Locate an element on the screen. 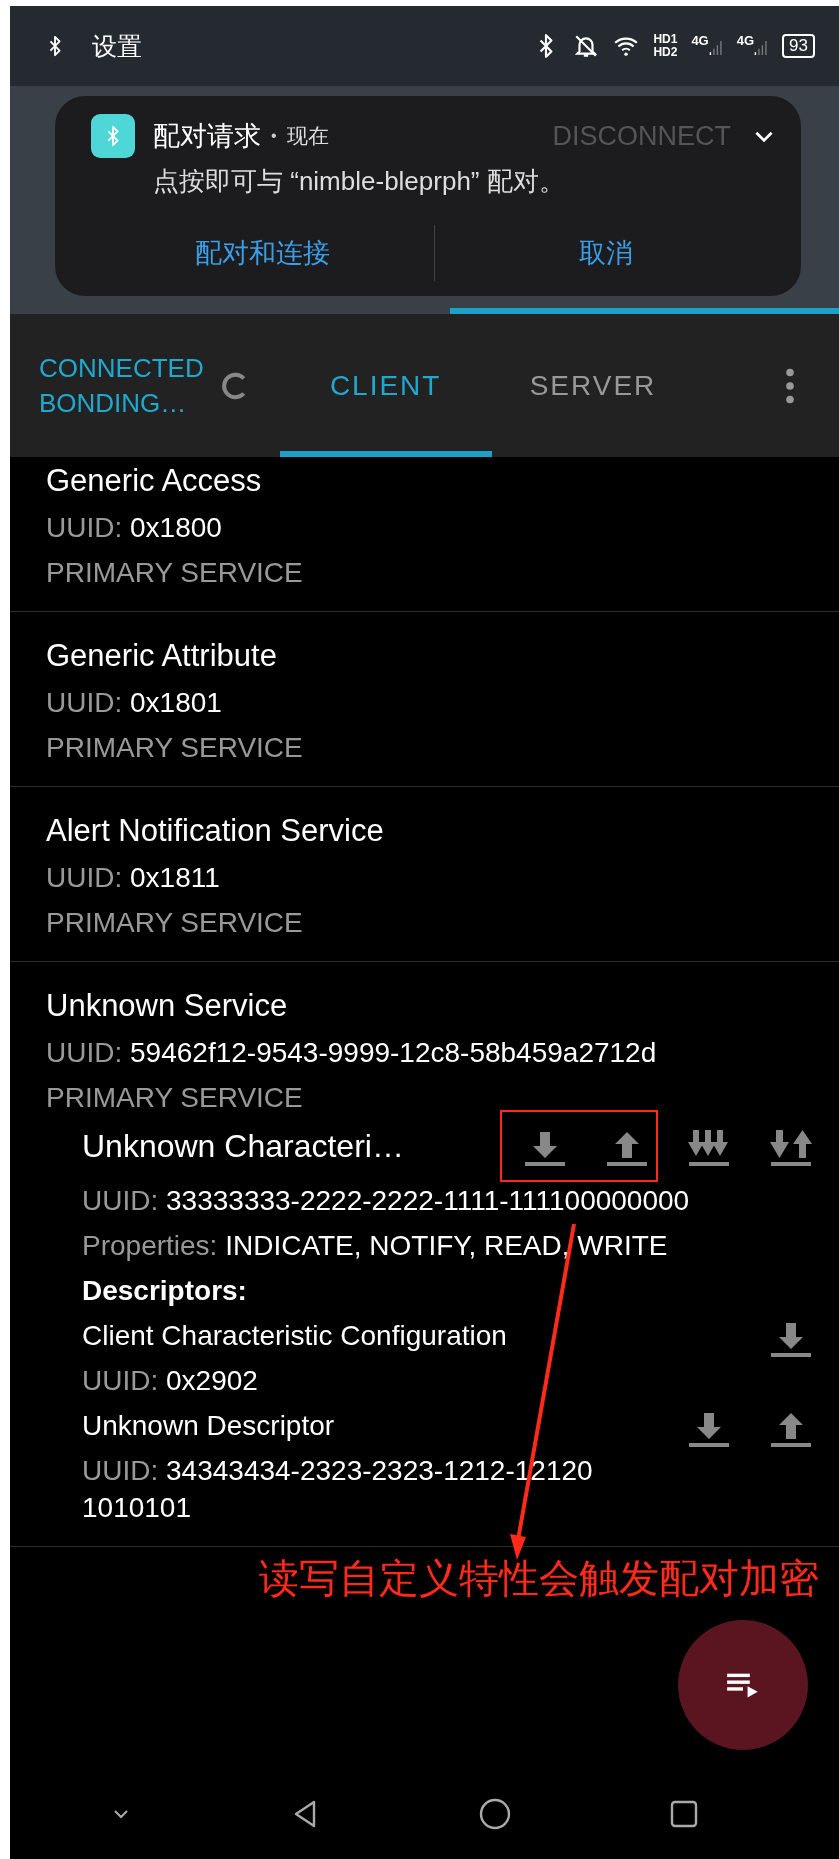 The height and width of the screenshot is (1859, 839). characteristic-properties: Properties: INDICATE, NOTIFY, READ, WRITE is located at coordinates (375, 1246).